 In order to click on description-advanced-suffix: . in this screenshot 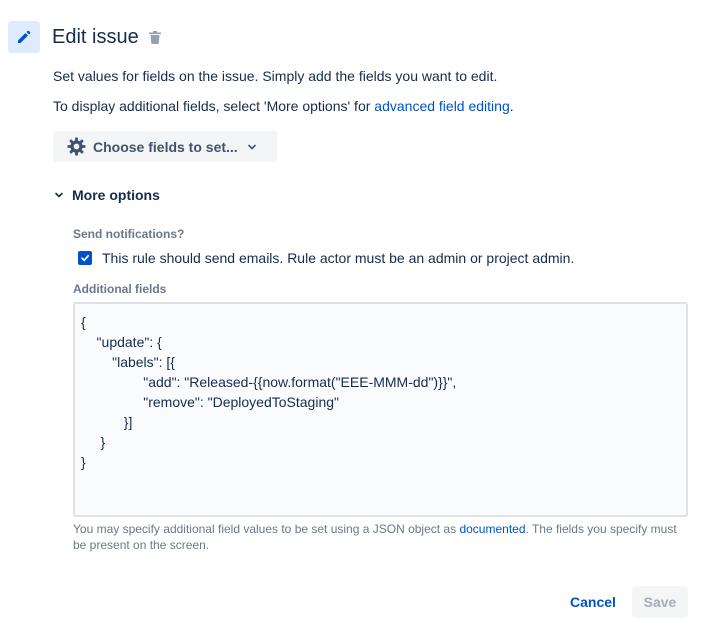, I will do `click(511, 106)`.